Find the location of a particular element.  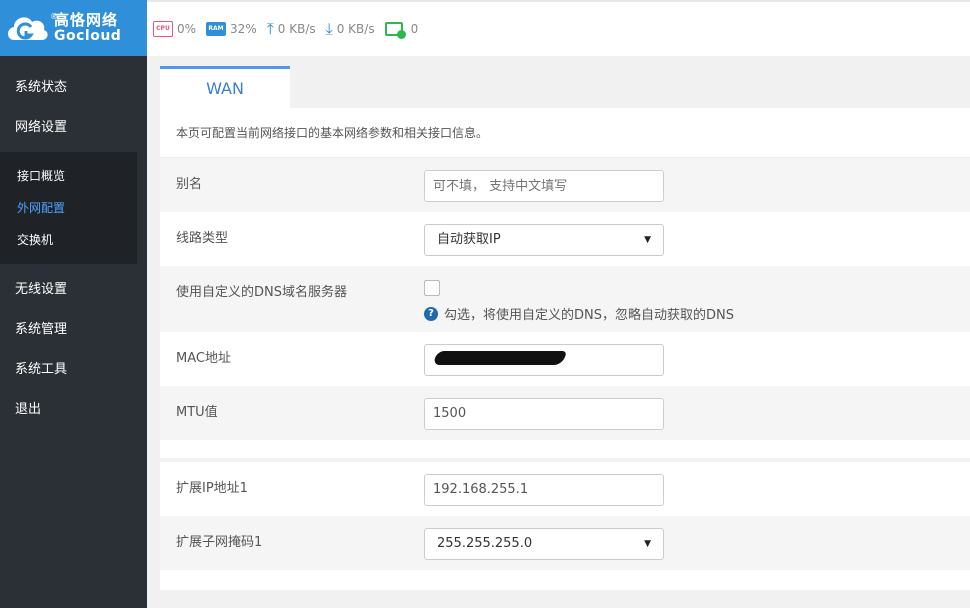

row-ext-mask: 扩展子网掩码1 255.255.255.0 ▼ is located at coordinates (565, 543).